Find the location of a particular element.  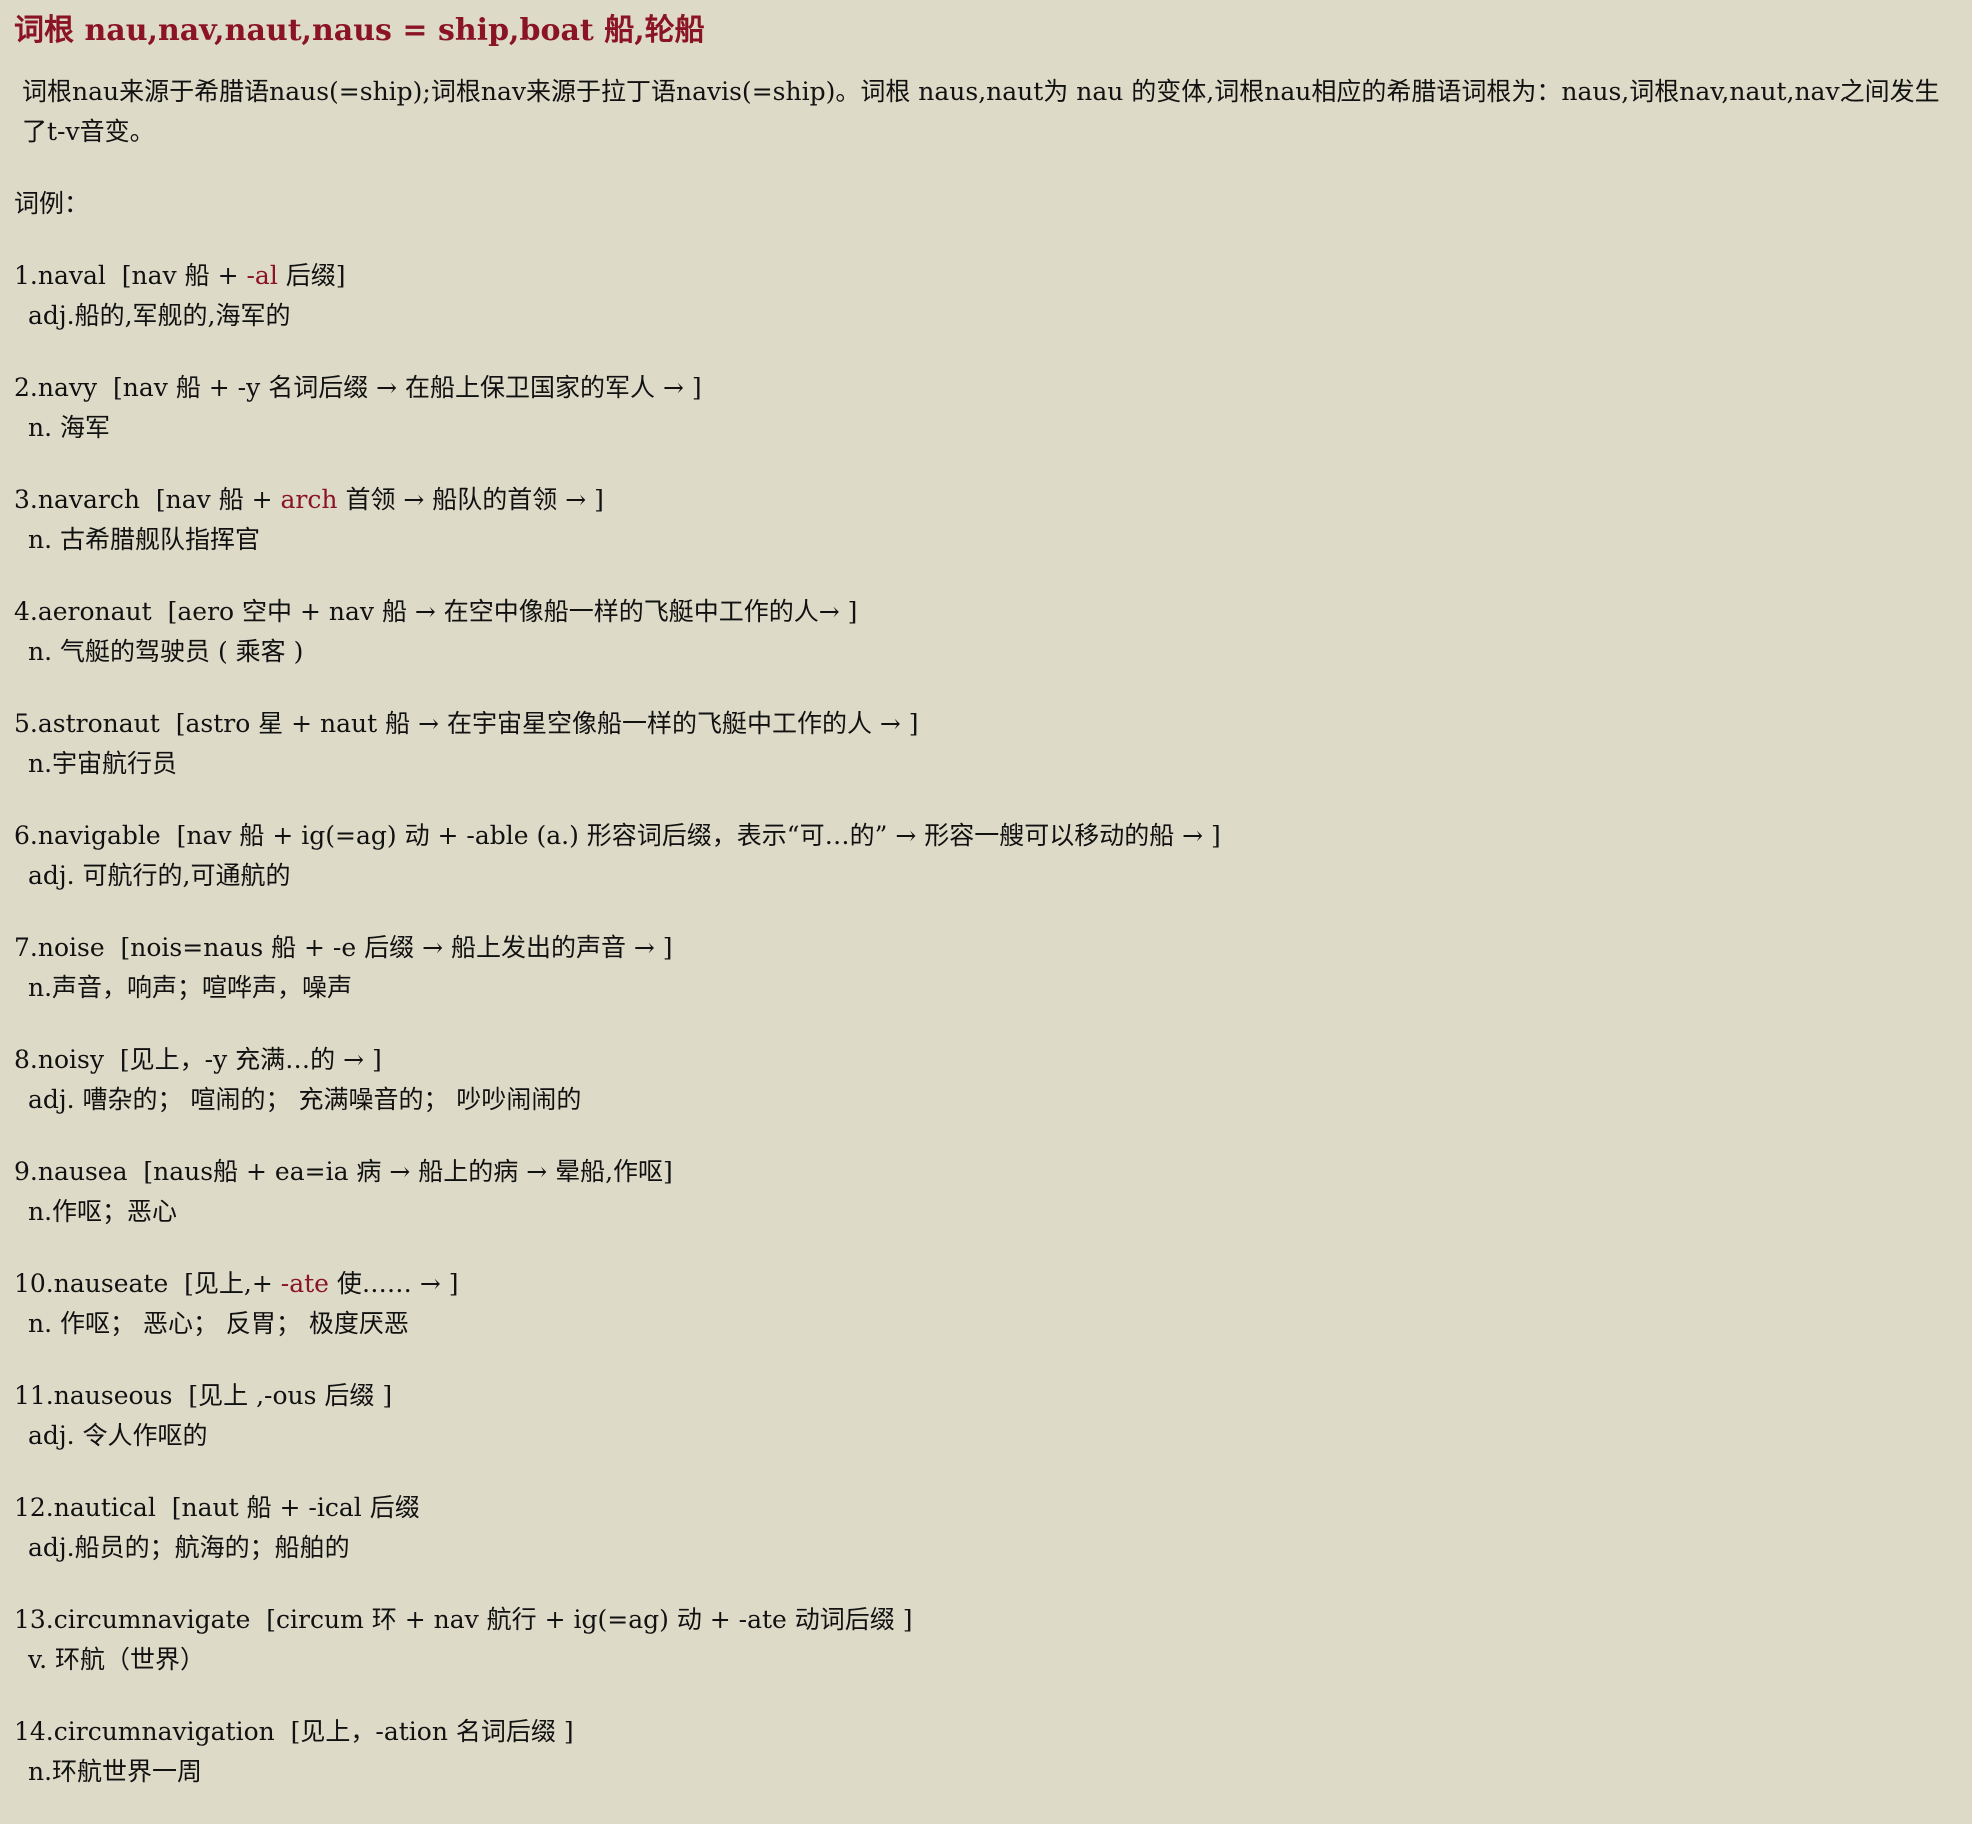

entry-headword: 10.nauseate is located at coordinates (91, 1283).